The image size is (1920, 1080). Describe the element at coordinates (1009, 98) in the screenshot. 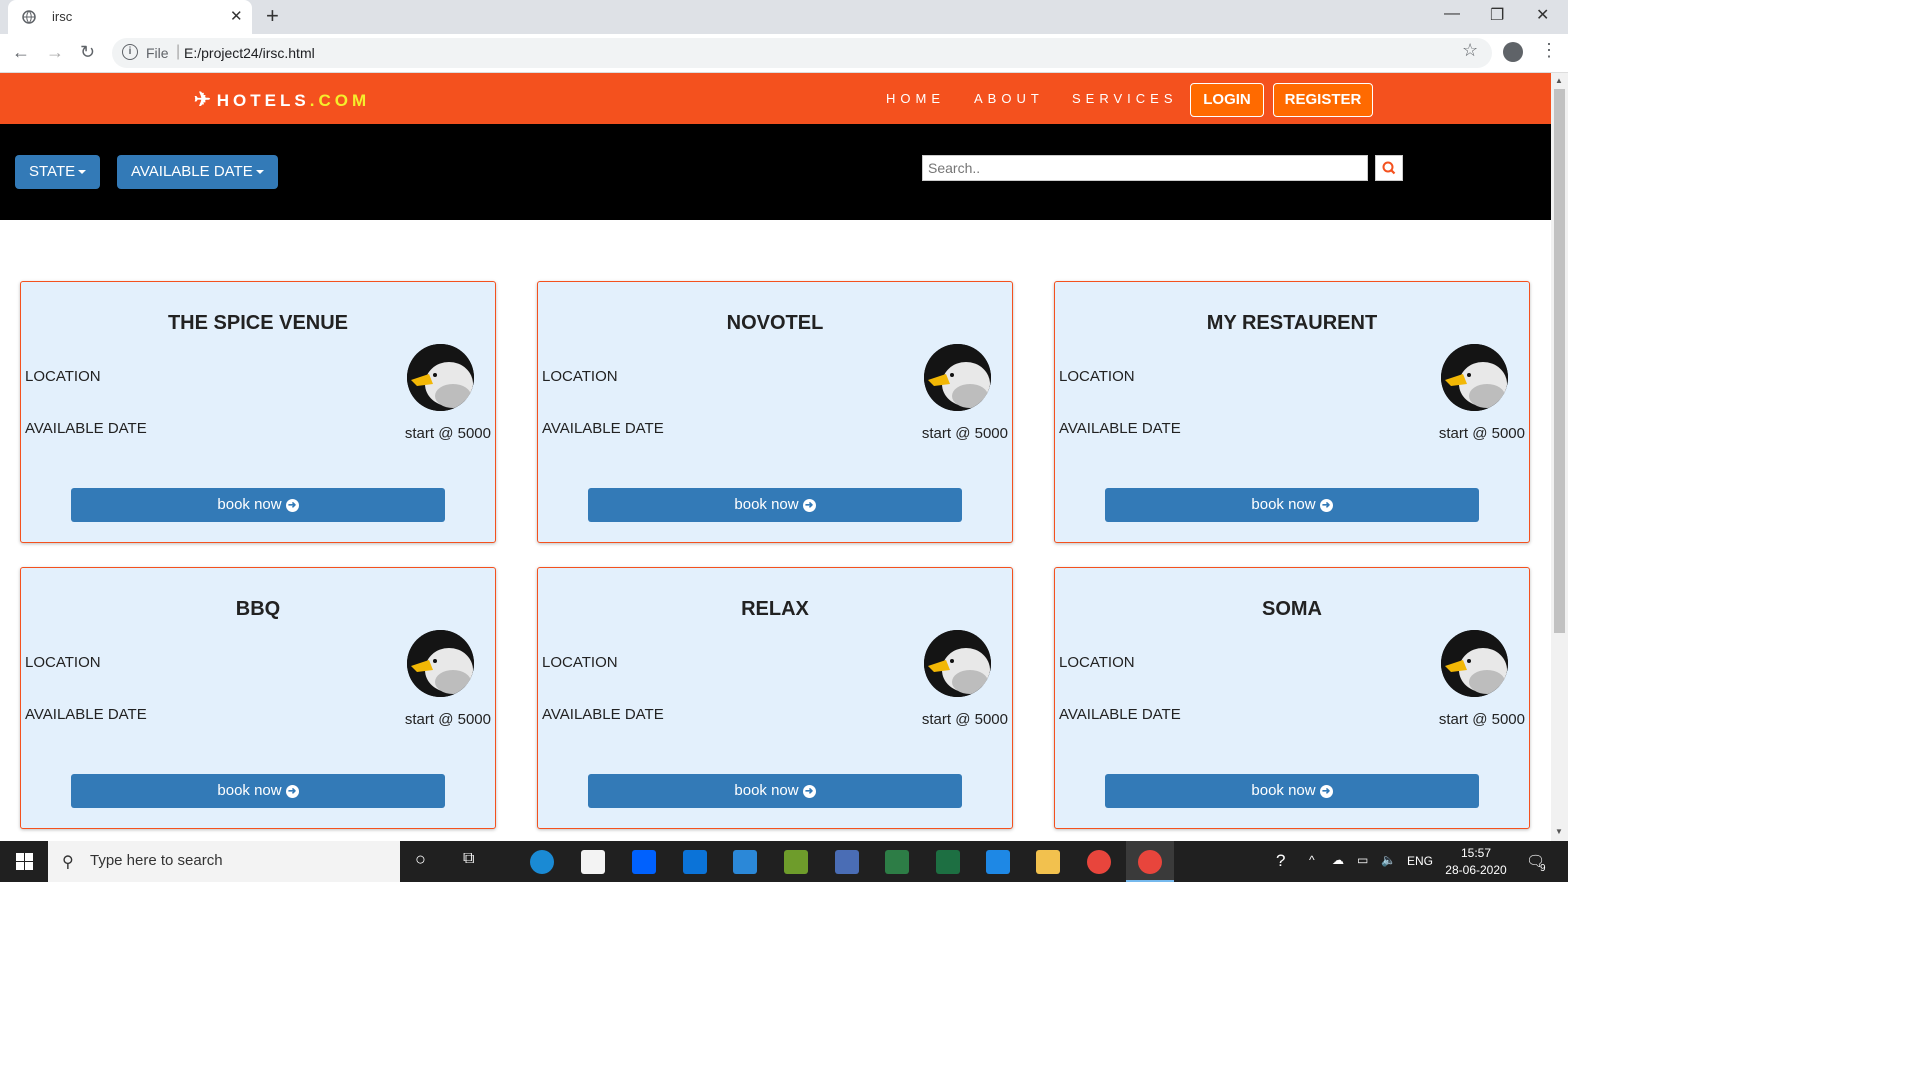

I see `nav-about: ABOUT` at that location.